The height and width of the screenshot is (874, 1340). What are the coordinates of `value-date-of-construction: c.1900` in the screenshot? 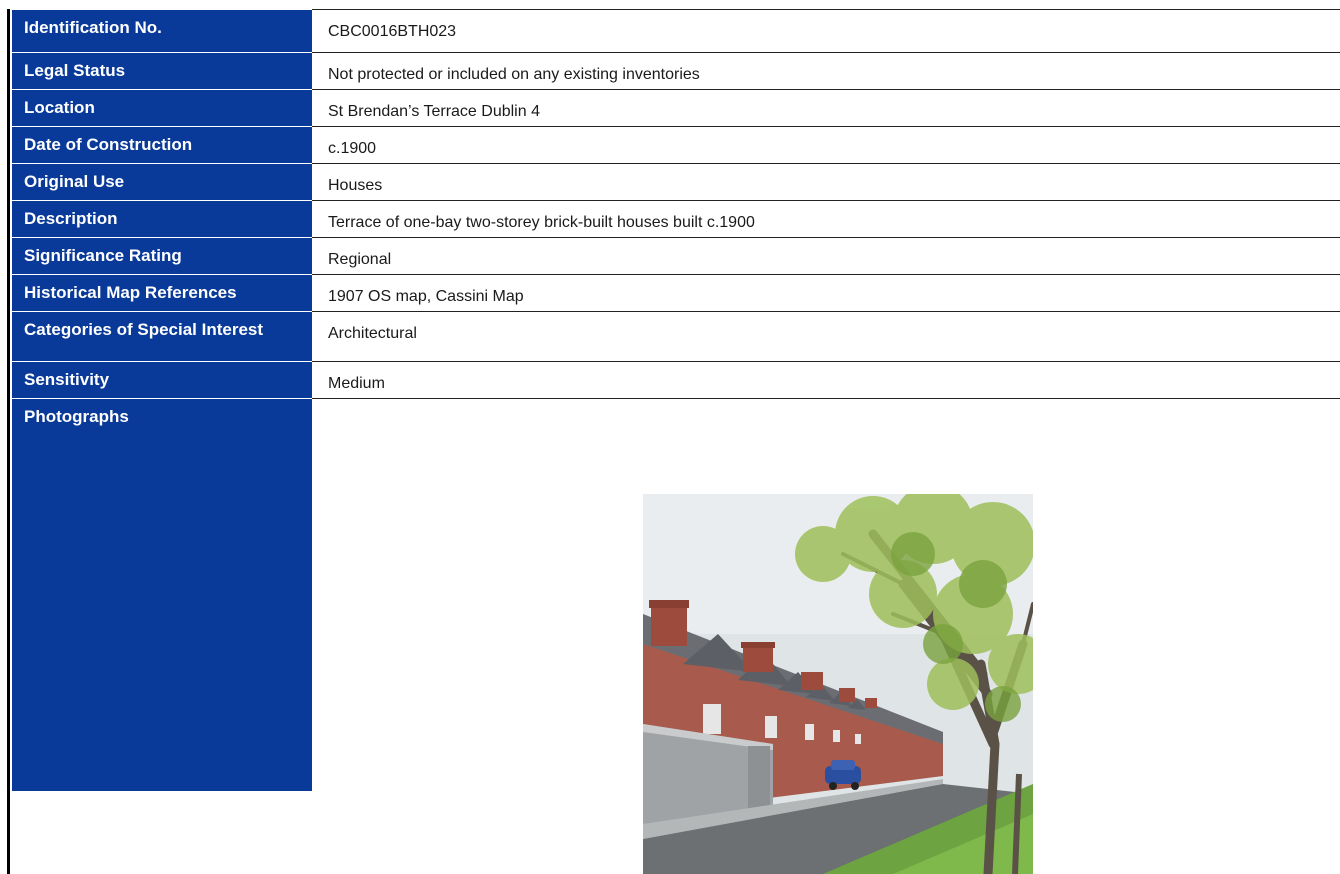 It's located at (826, 145).